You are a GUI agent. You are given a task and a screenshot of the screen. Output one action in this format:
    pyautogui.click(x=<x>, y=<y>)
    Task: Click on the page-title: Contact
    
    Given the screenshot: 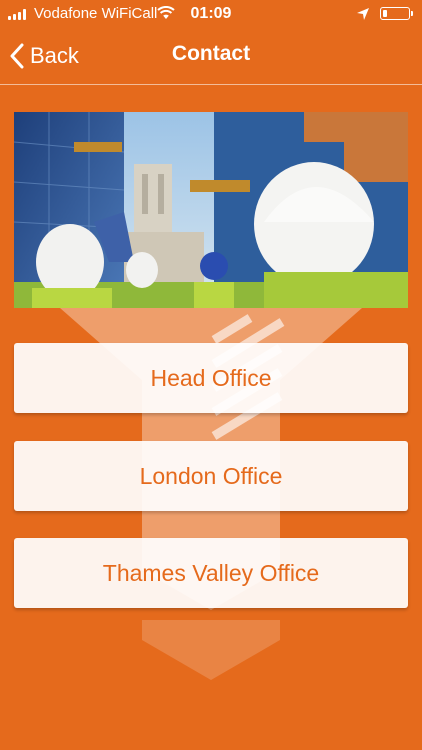 What is the action you would take?
    pyautogui.click(x=211, y=53)
    